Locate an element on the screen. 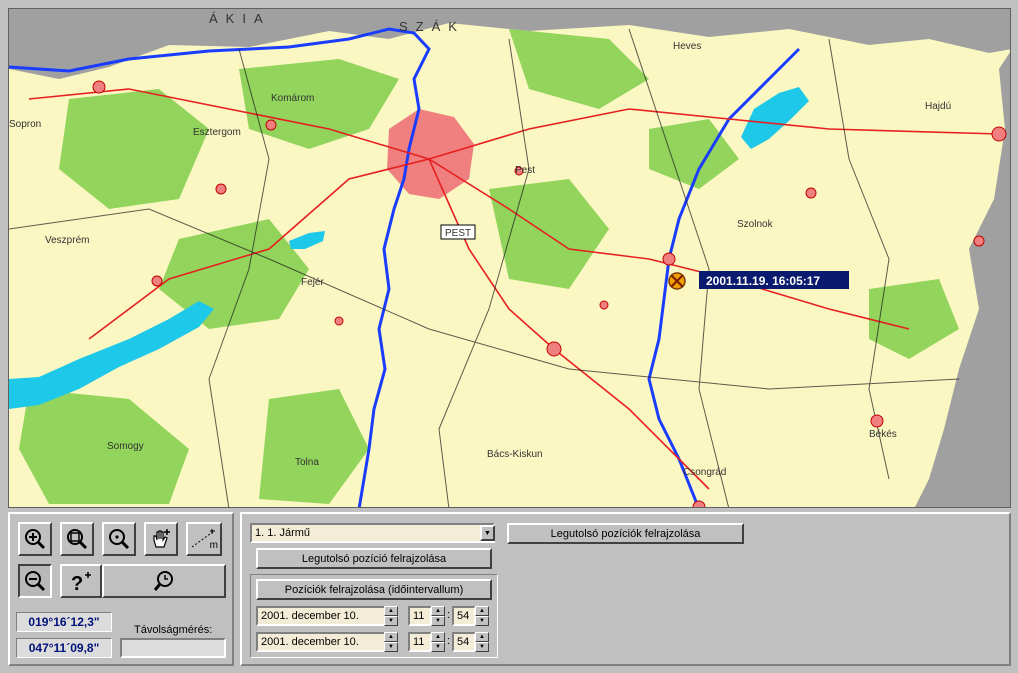  to-minute-field: 54 is located at coordinates (464, 642).